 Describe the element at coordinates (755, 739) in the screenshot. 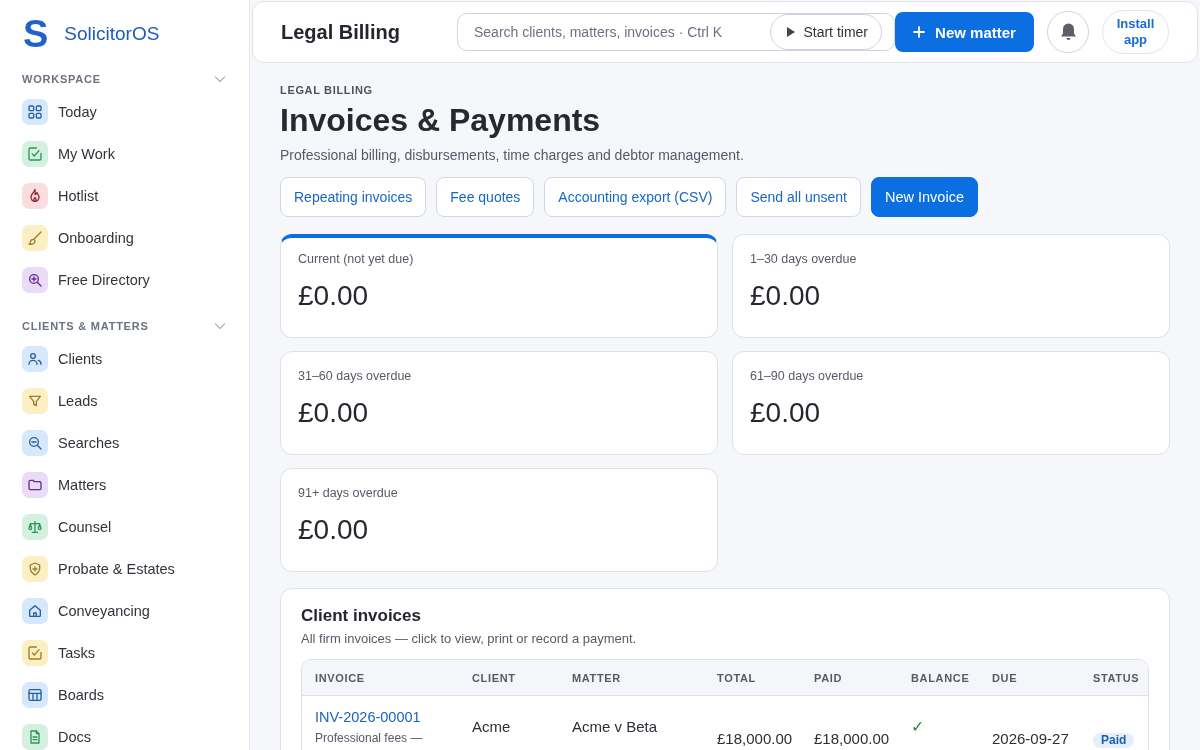

I see `total-amount: £18,000.00` at that location.